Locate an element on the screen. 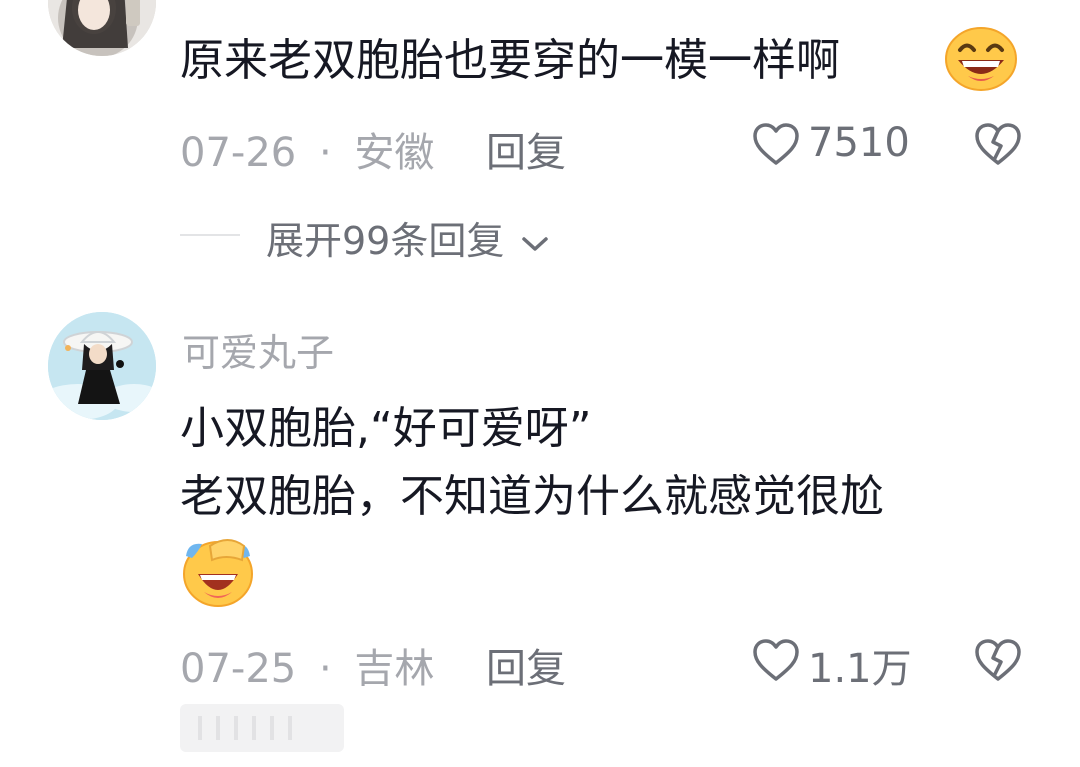 The width and height of the screenshot is (1080, 767). image-placeholder is located at coordinates (262, 728).